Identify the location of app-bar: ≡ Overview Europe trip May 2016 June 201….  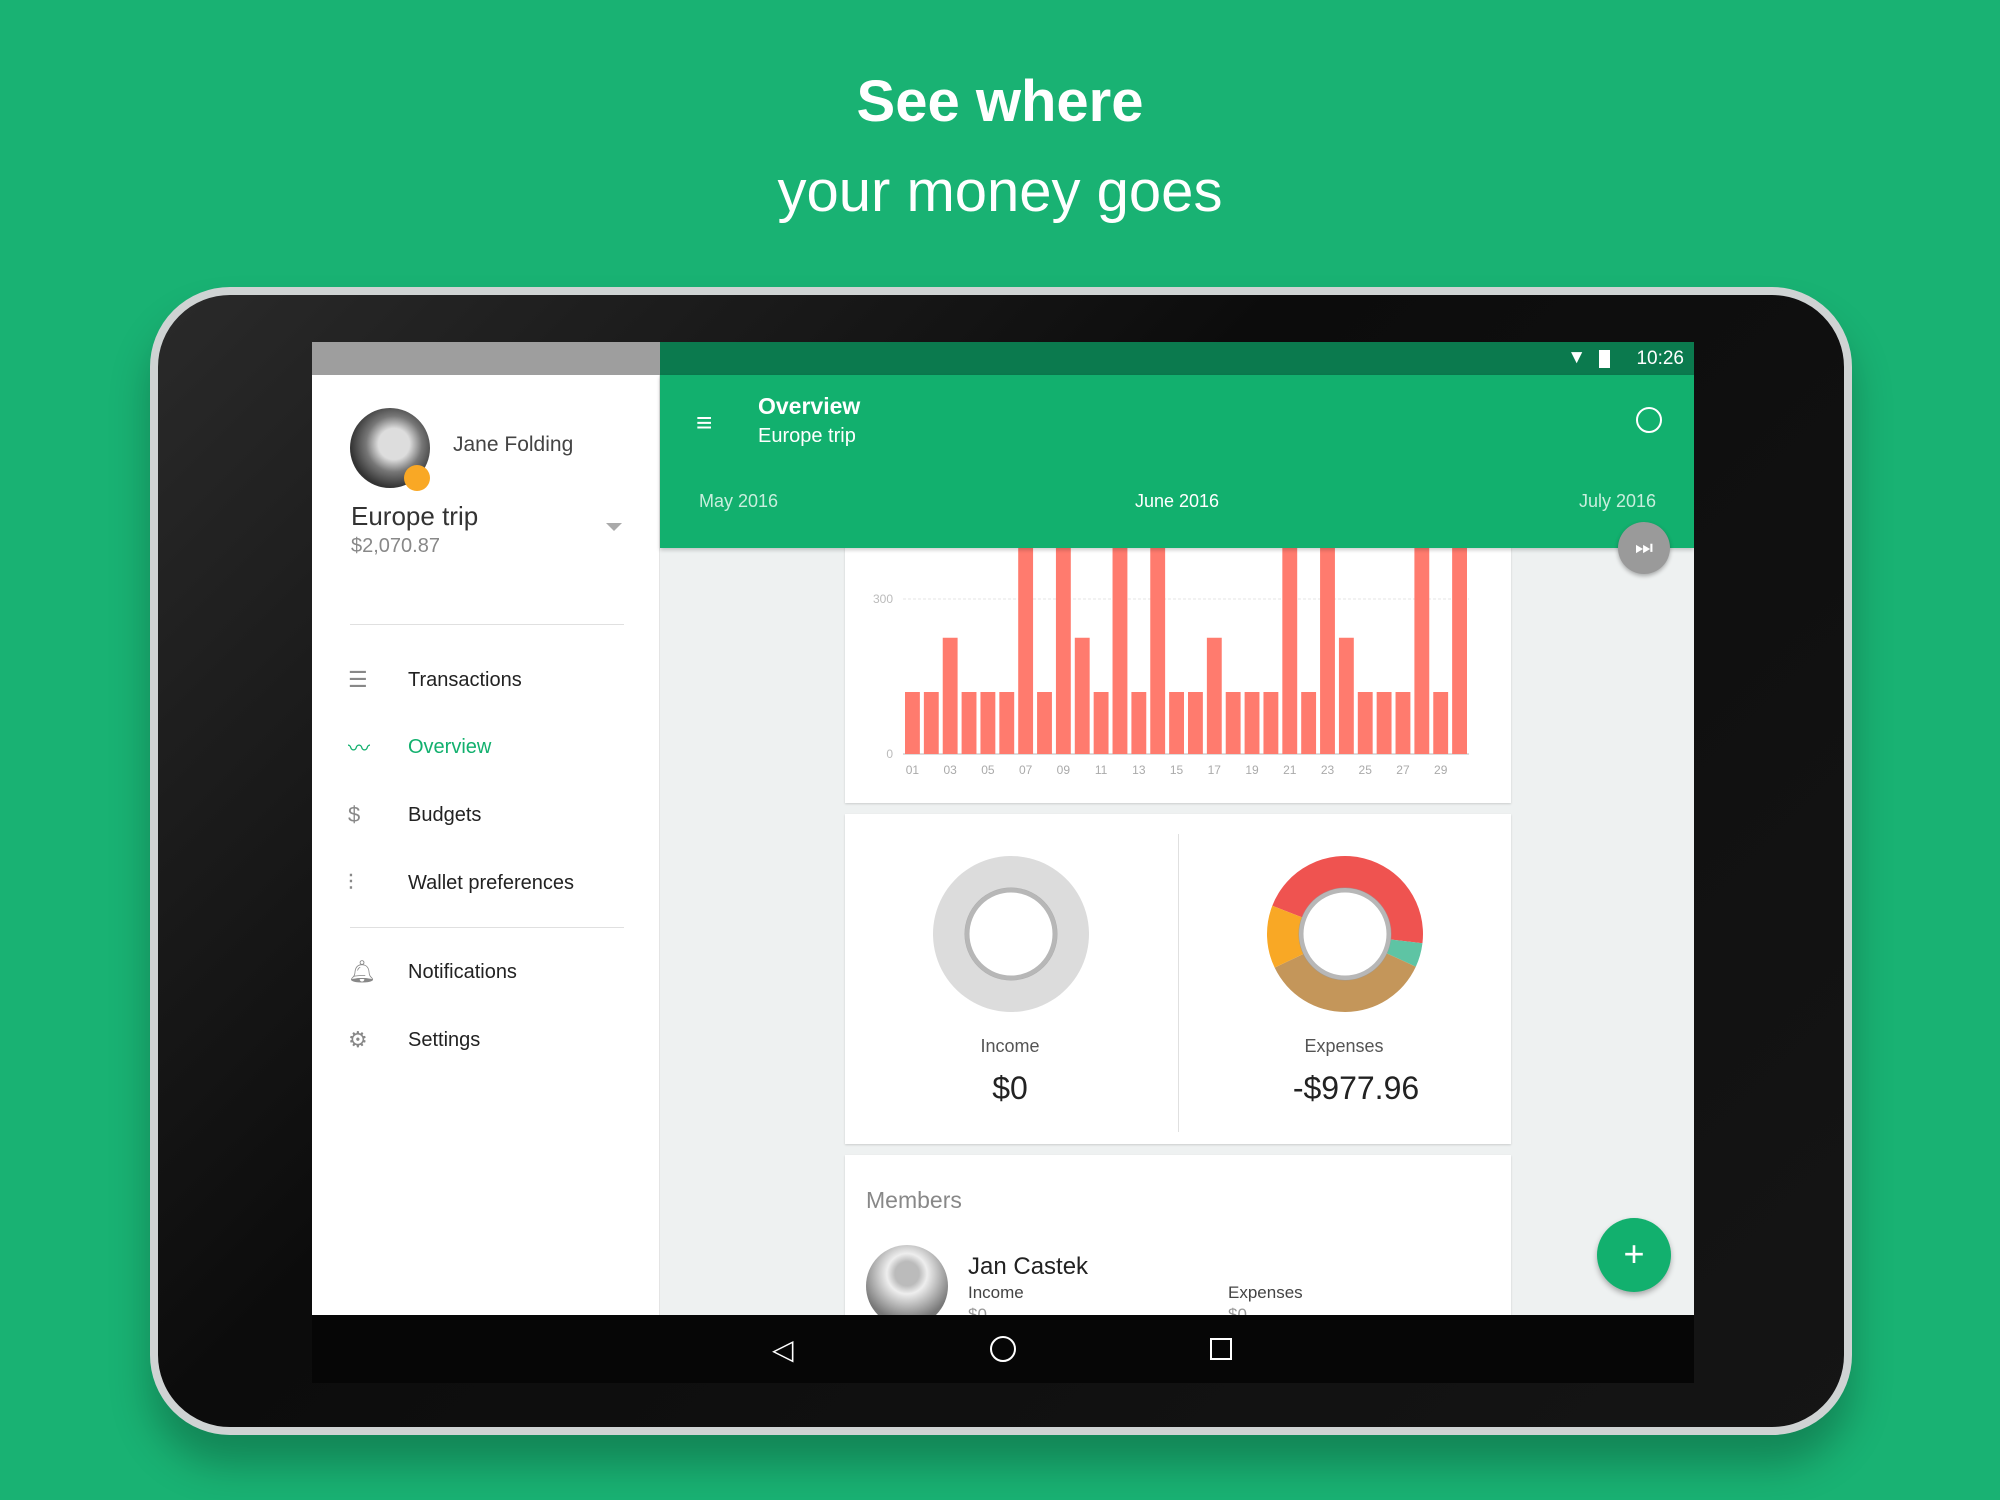
(1177, 461).